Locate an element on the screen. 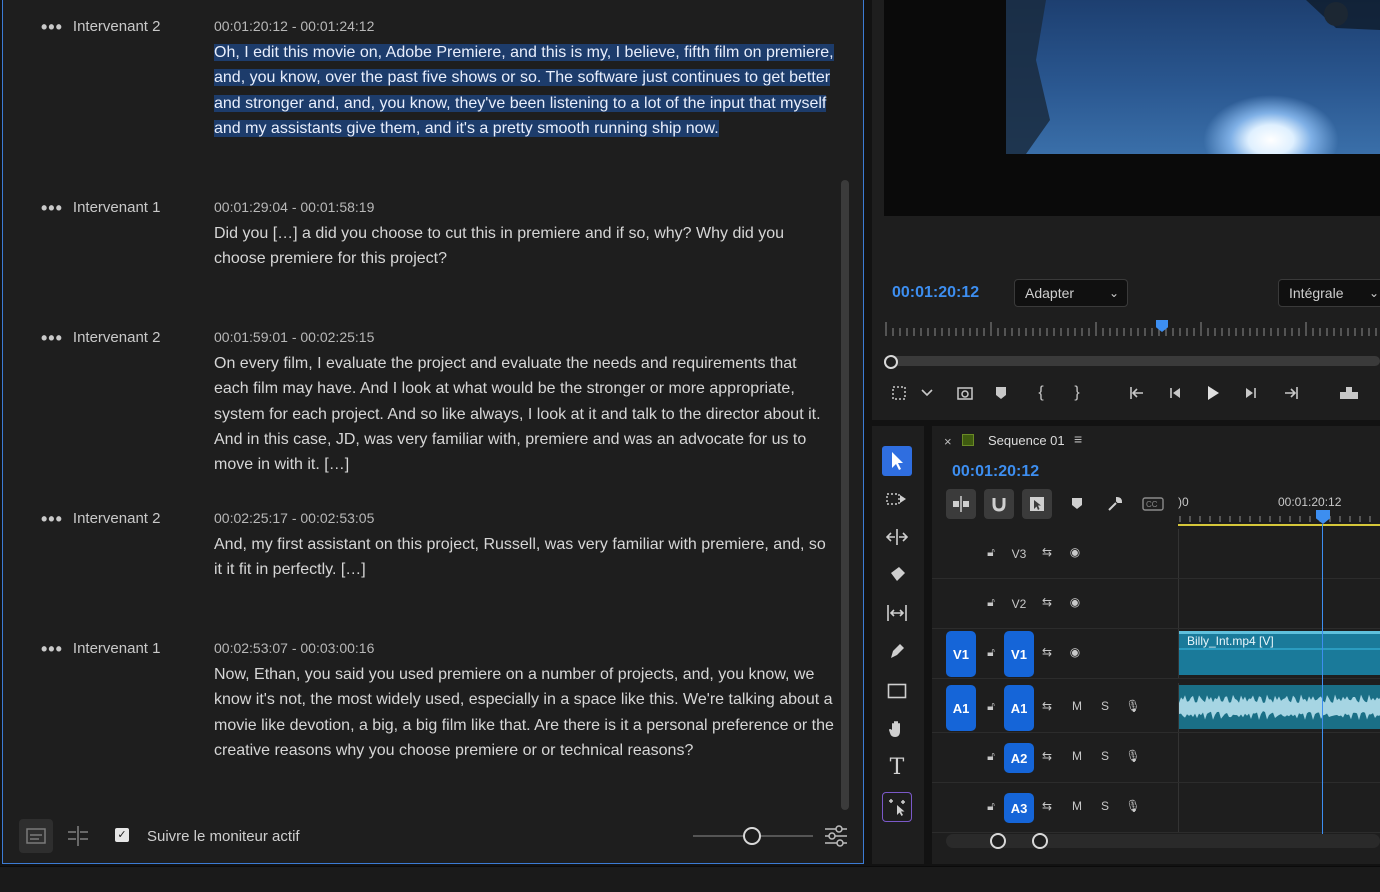 Image resolution: width=1380 pixels, height=892 pixels. timeline-time-ruler: )0 00:01:20:12 is located at coordinates (1279, 509).